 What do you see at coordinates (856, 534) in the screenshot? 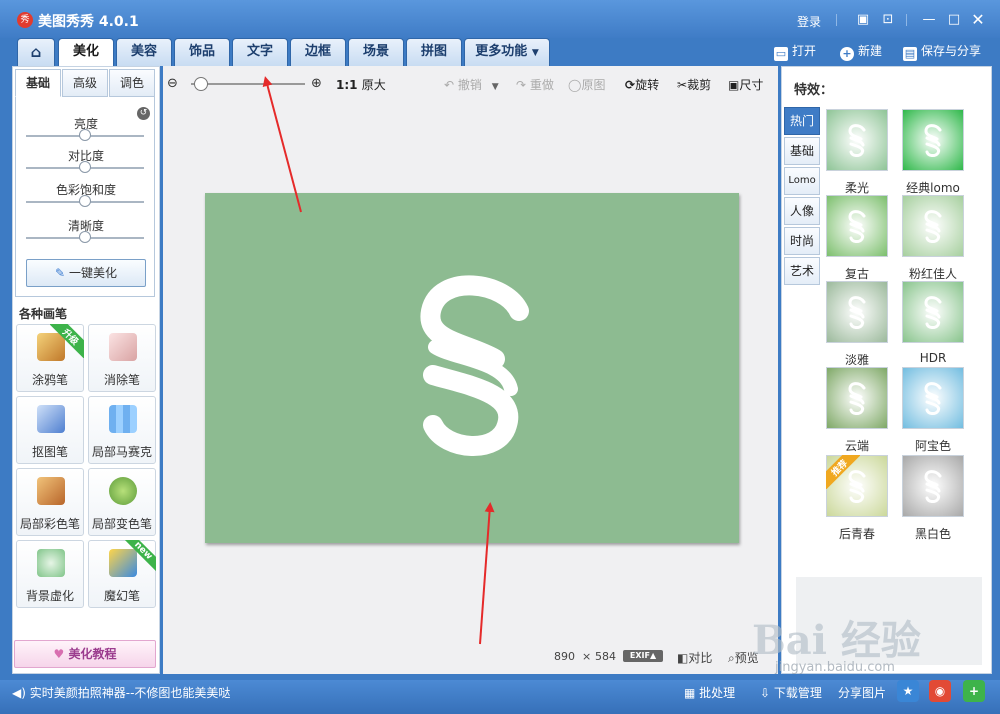
I see `effect-label-youth: 后青春` at bounding box center [856, 534].